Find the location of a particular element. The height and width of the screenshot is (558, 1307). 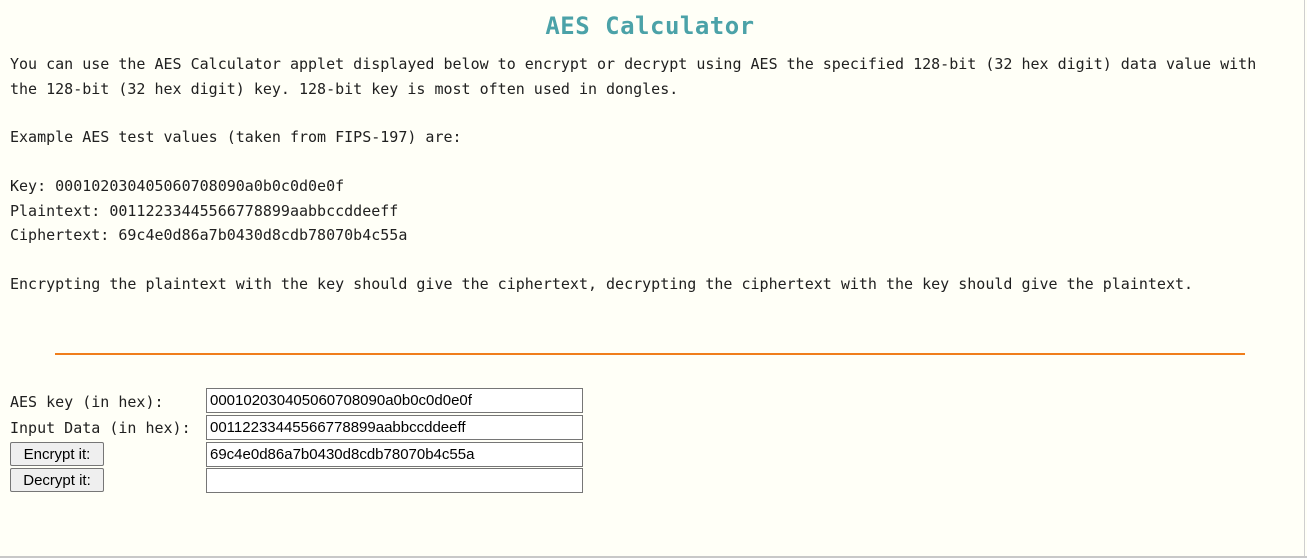

decrypt-result-field is located at coordinates (394, 480).